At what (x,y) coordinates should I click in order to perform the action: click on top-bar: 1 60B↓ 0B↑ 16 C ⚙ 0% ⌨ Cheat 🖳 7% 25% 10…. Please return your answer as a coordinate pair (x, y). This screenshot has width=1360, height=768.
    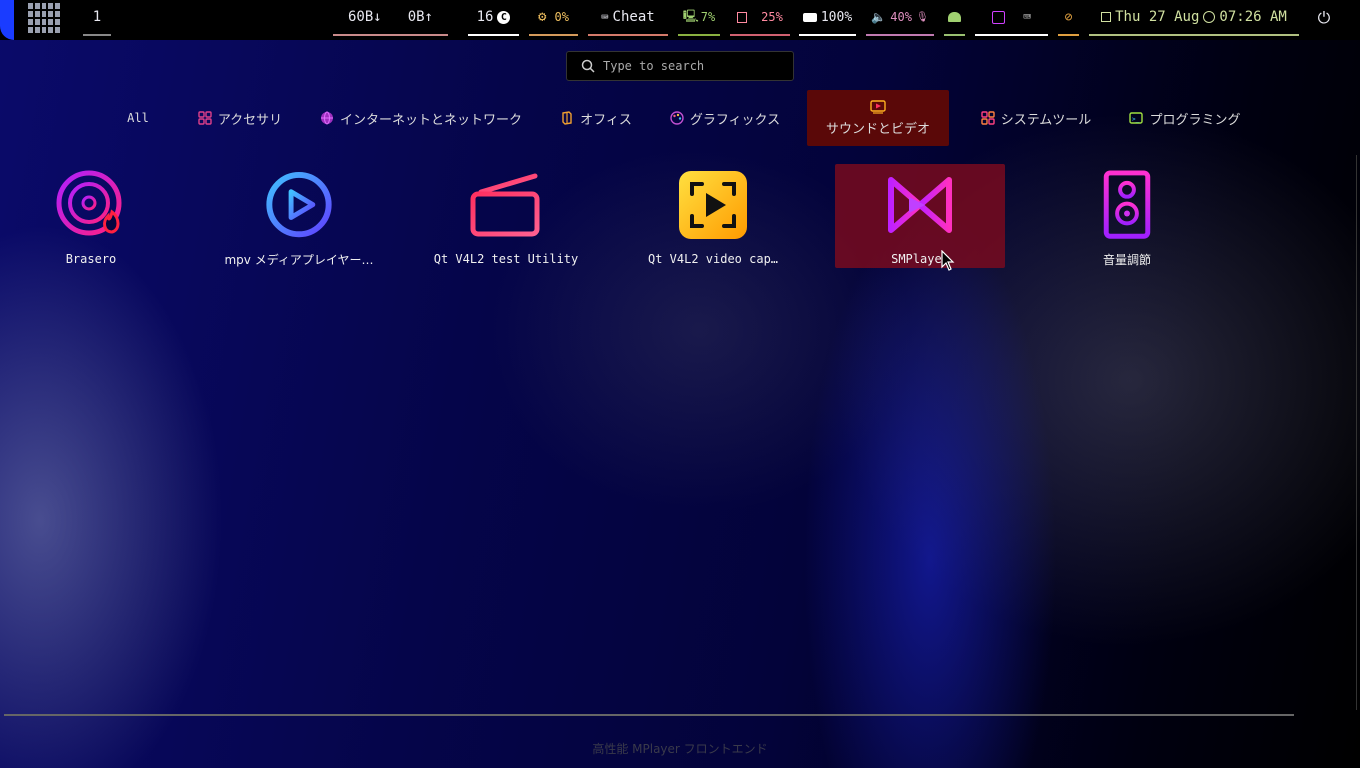
    Looking at the image, I should click on (680, 20).